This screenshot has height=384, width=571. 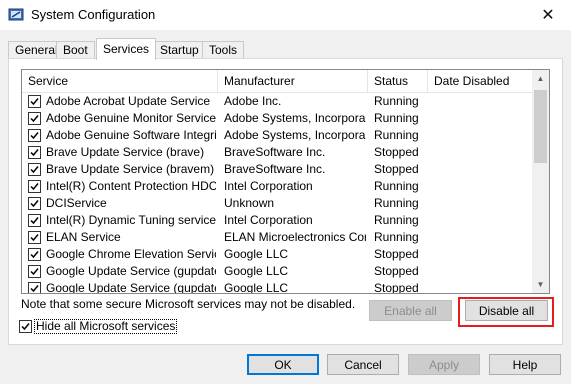 I want to click on vertical-scrollbar: ▲ ▼, so click(x=540, y=181).